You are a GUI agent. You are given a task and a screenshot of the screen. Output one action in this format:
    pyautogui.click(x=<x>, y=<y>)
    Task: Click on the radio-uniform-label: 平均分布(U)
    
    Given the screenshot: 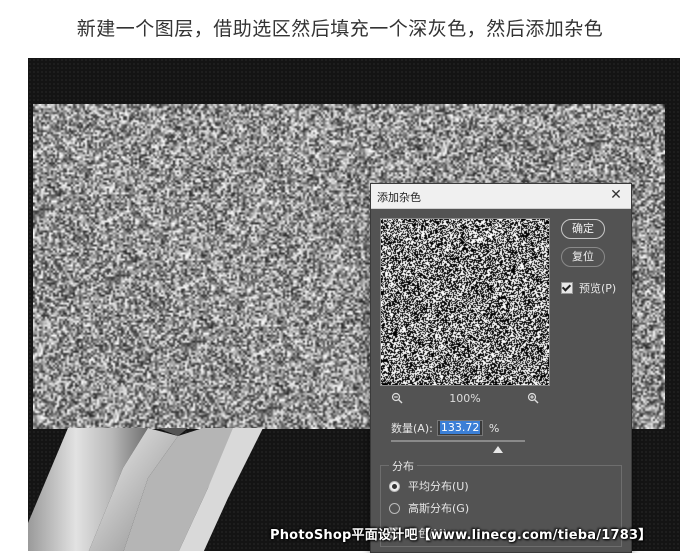 What is the action you would take?
    pyautogui.click(x=438, y=486)
    